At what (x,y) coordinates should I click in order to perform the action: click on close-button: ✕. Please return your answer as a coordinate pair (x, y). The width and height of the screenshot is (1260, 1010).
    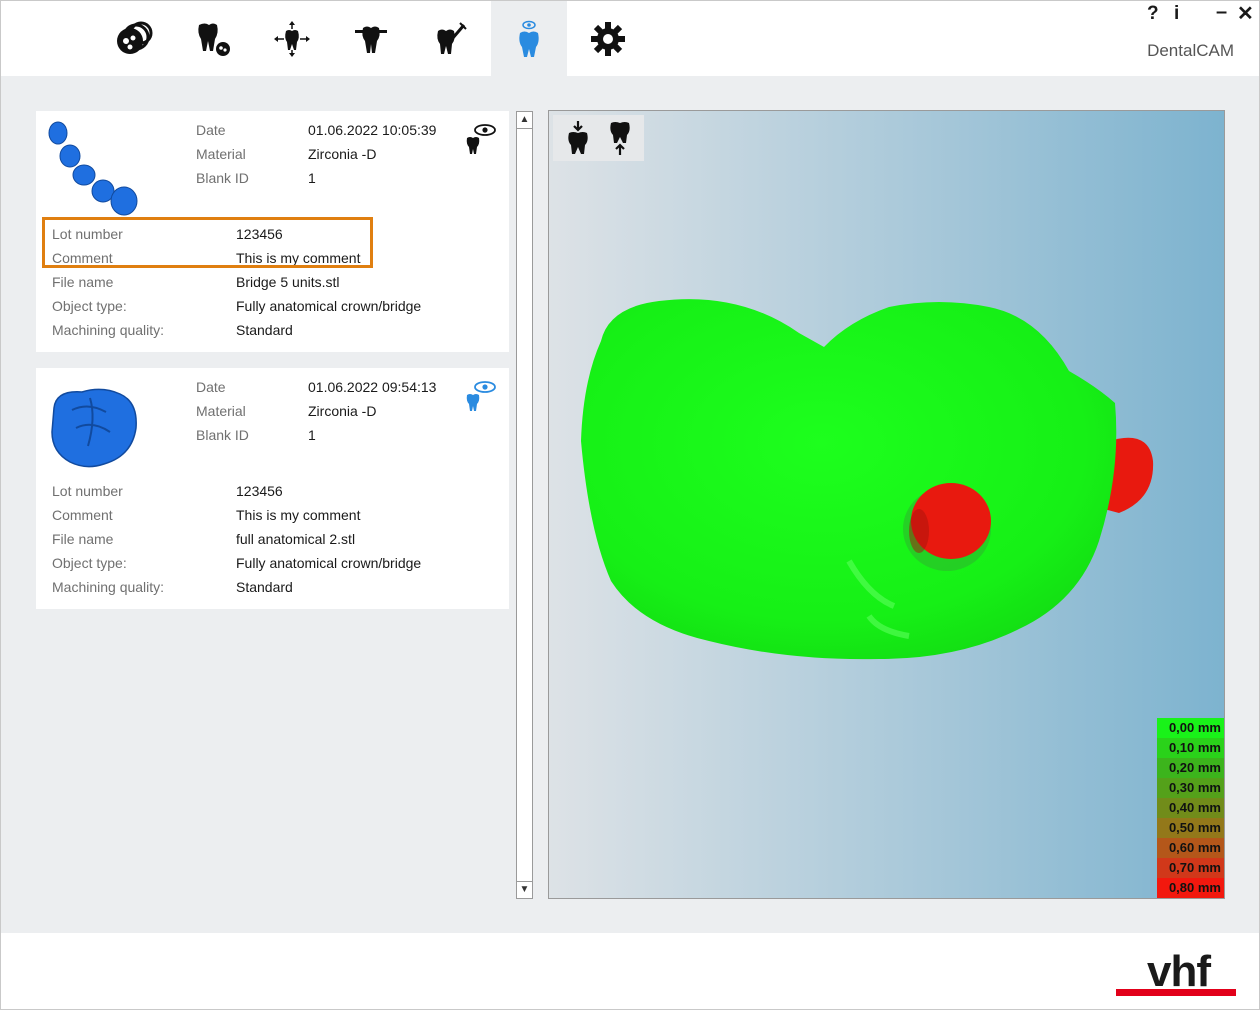
    Looking at the image, I should click on (1245, 13).